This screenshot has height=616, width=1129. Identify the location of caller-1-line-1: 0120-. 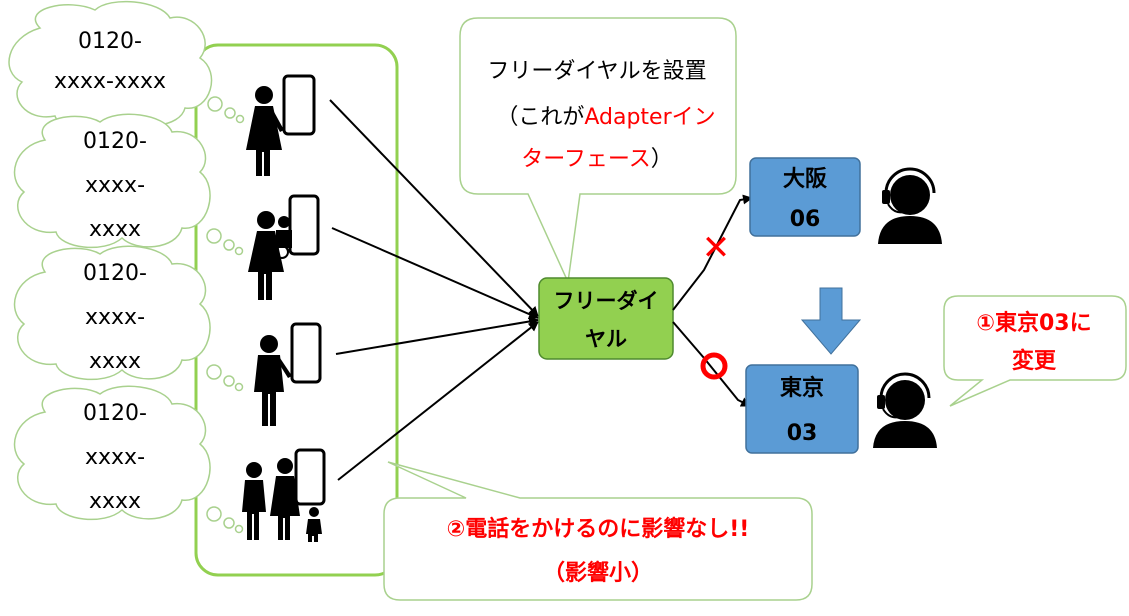
(110, 41).